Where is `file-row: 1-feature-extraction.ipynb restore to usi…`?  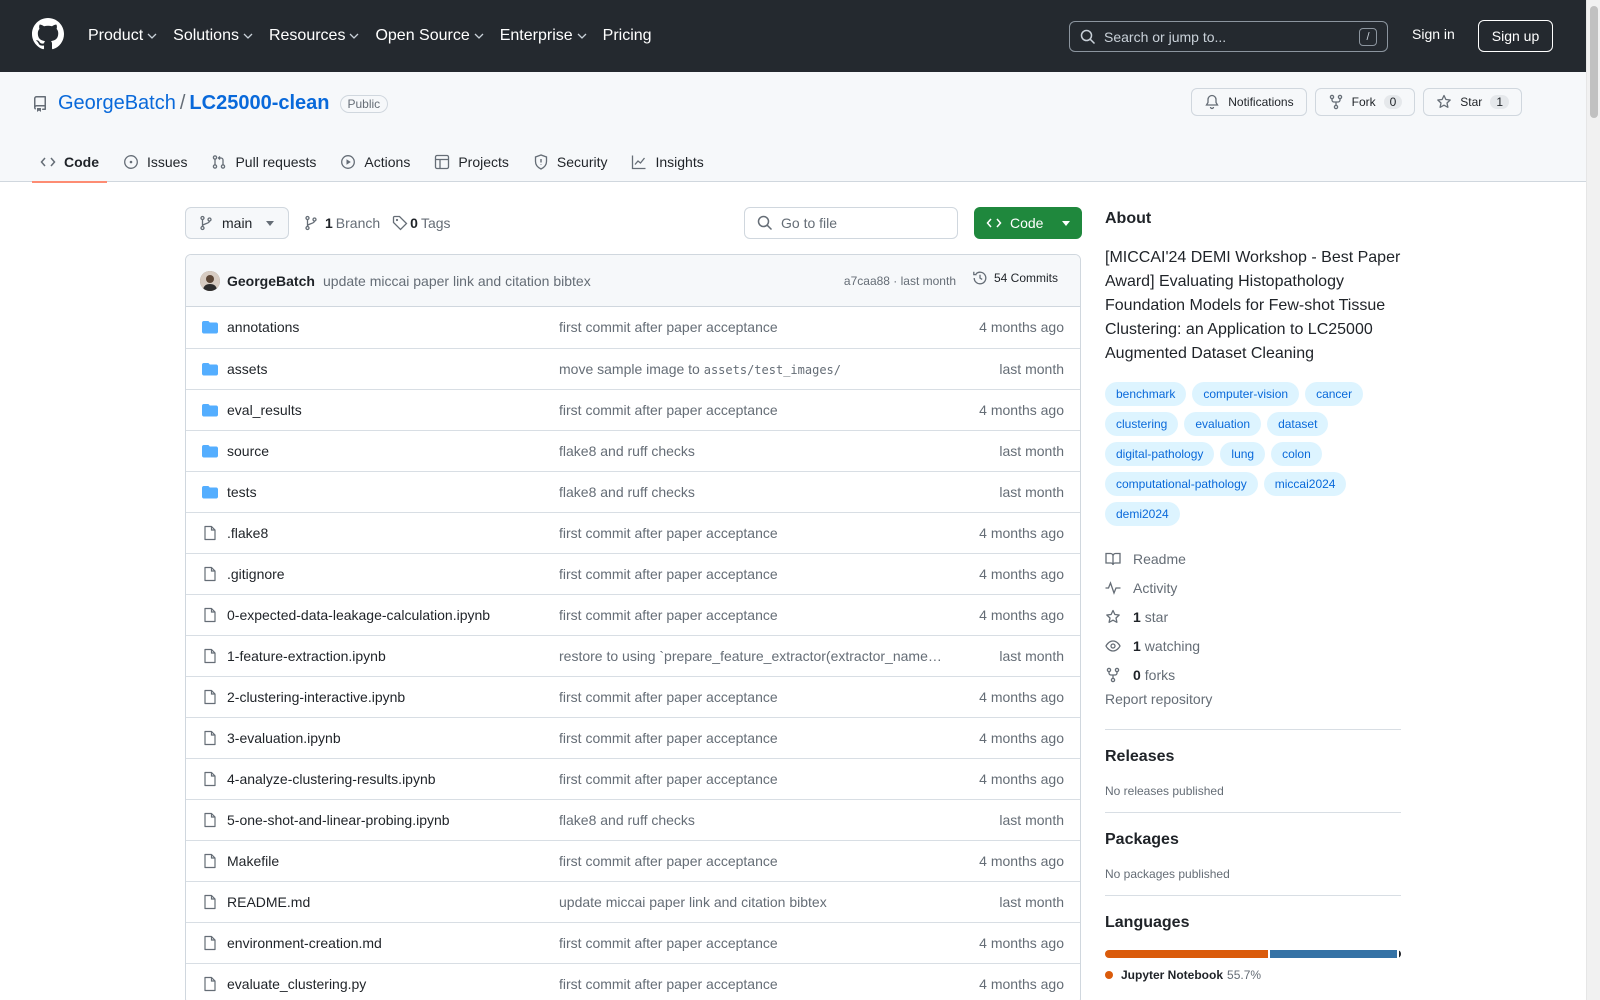 file-row: 1-feature-extraction.ipynb restore to usi… is located at coordinates (633, 655).